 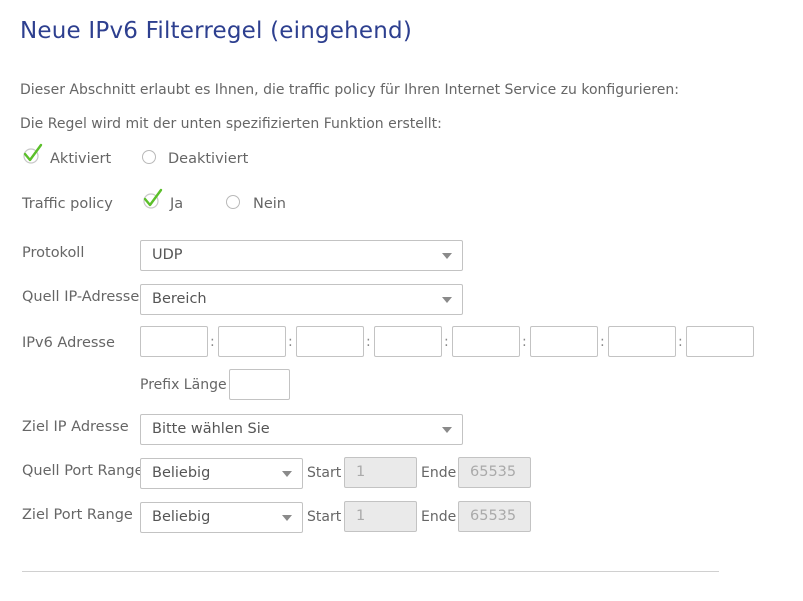 What do you see at coordinates (259, 384) in the screenshot?
I see `prefix-length-input` at bounding box center [259, 384].